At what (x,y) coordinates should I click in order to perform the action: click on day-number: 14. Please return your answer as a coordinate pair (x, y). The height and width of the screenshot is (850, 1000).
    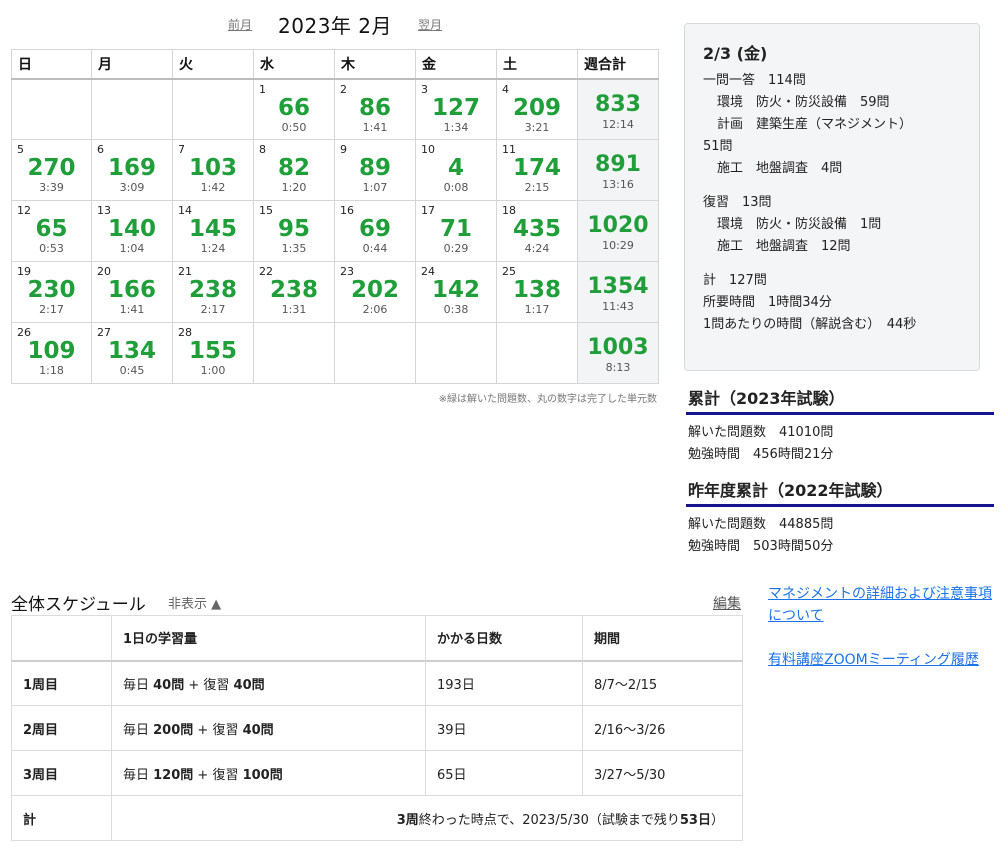
    Looking at the image, I should click on (185, 210).